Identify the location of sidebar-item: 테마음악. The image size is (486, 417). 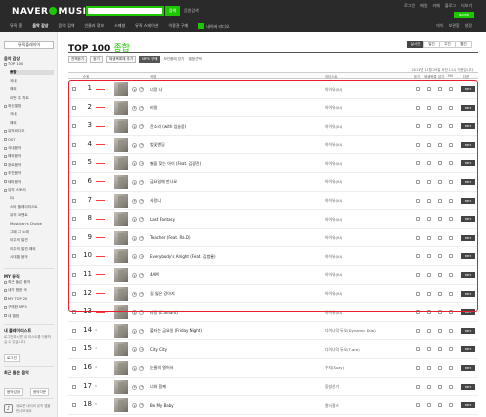
(12, 182).